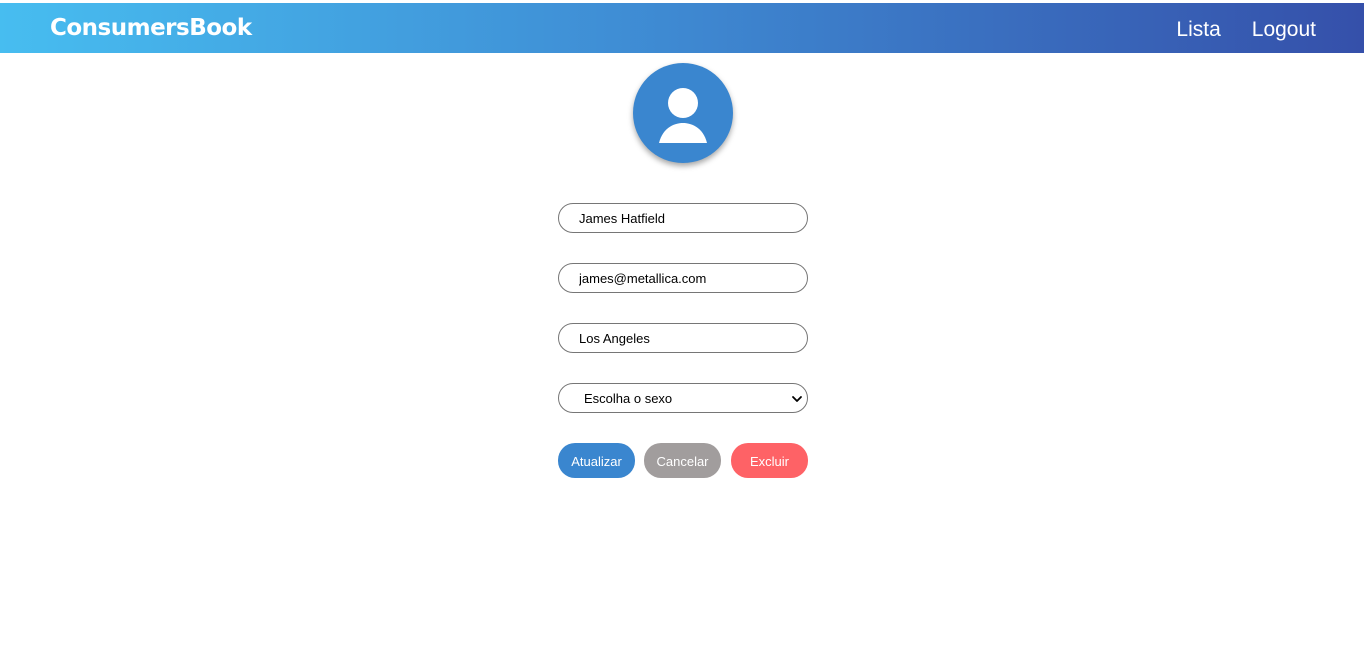 This screenshot has height=666, width=1364. Describe the element at coordinates (1198, 30) in the screenshot. I see `nav-link-lista: Lista` at that location.